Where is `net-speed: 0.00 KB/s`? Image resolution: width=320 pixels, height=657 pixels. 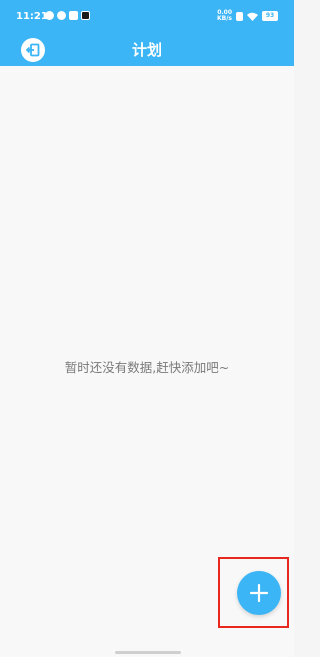 net-speed: 0.00 KB/s is located at coordinates (224, 16).